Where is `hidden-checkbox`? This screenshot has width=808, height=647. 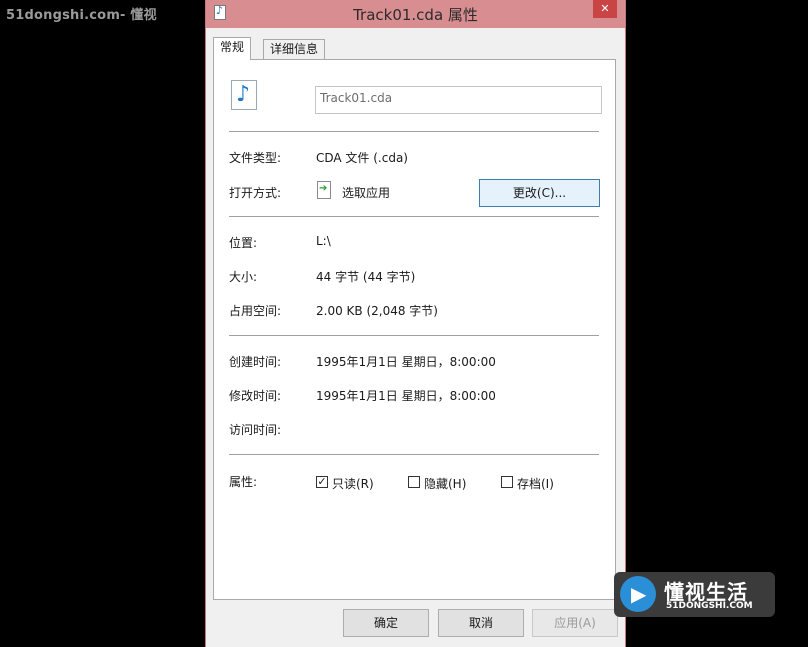
hidden-checkbox is located at coordinates (414, 482).